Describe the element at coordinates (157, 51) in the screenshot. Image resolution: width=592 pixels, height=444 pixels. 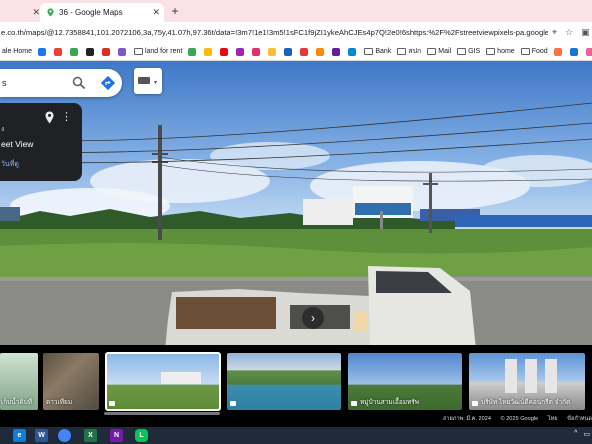
I see `bookmark-folder: land for rent` at that location.